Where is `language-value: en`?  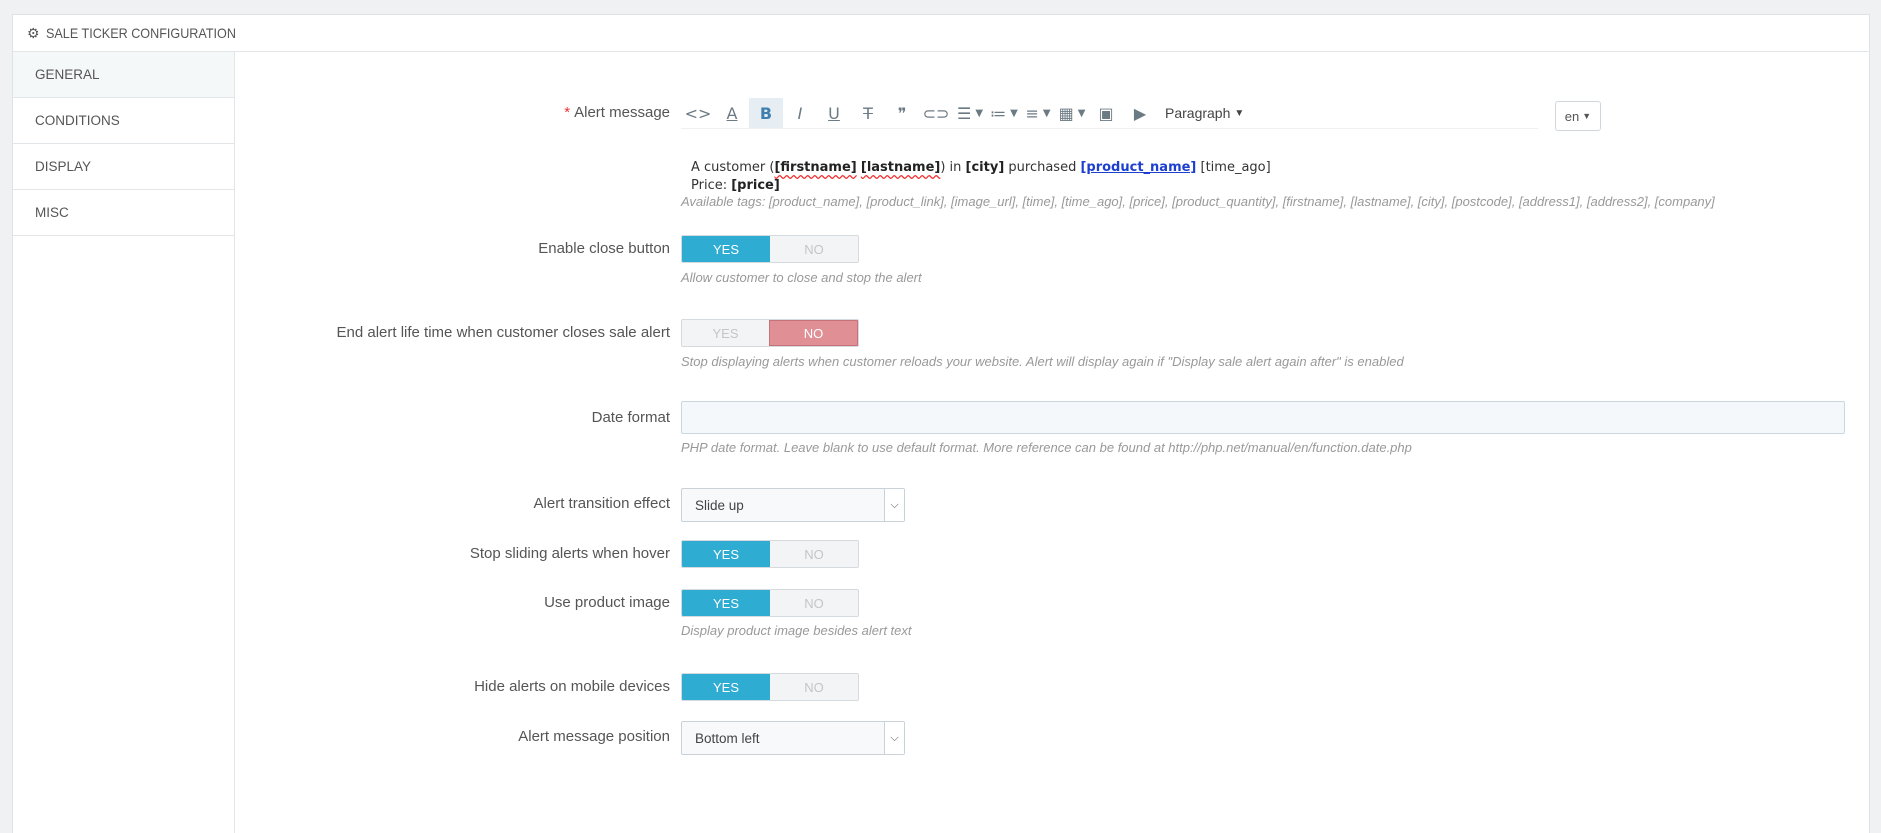 language-value: en is located at coordinates (1572, 116).